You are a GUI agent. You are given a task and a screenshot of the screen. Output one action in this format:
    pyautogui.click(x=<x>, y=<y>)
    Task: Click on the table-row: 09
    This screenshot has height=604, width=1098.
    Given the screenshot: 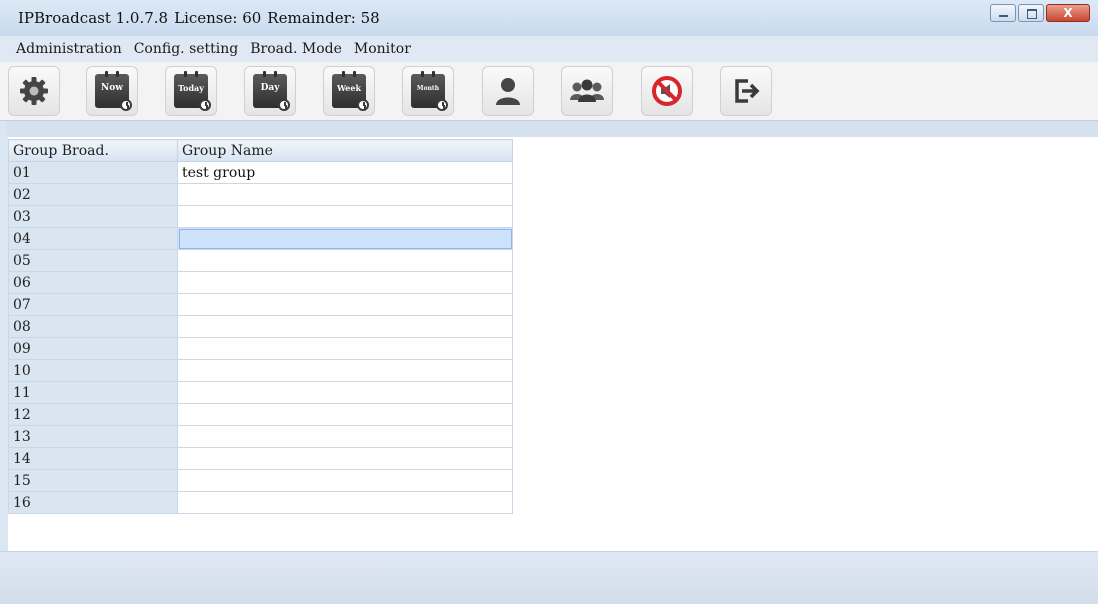 What is the action you would take?
    pyautogui.click(x=260, y=348)
    